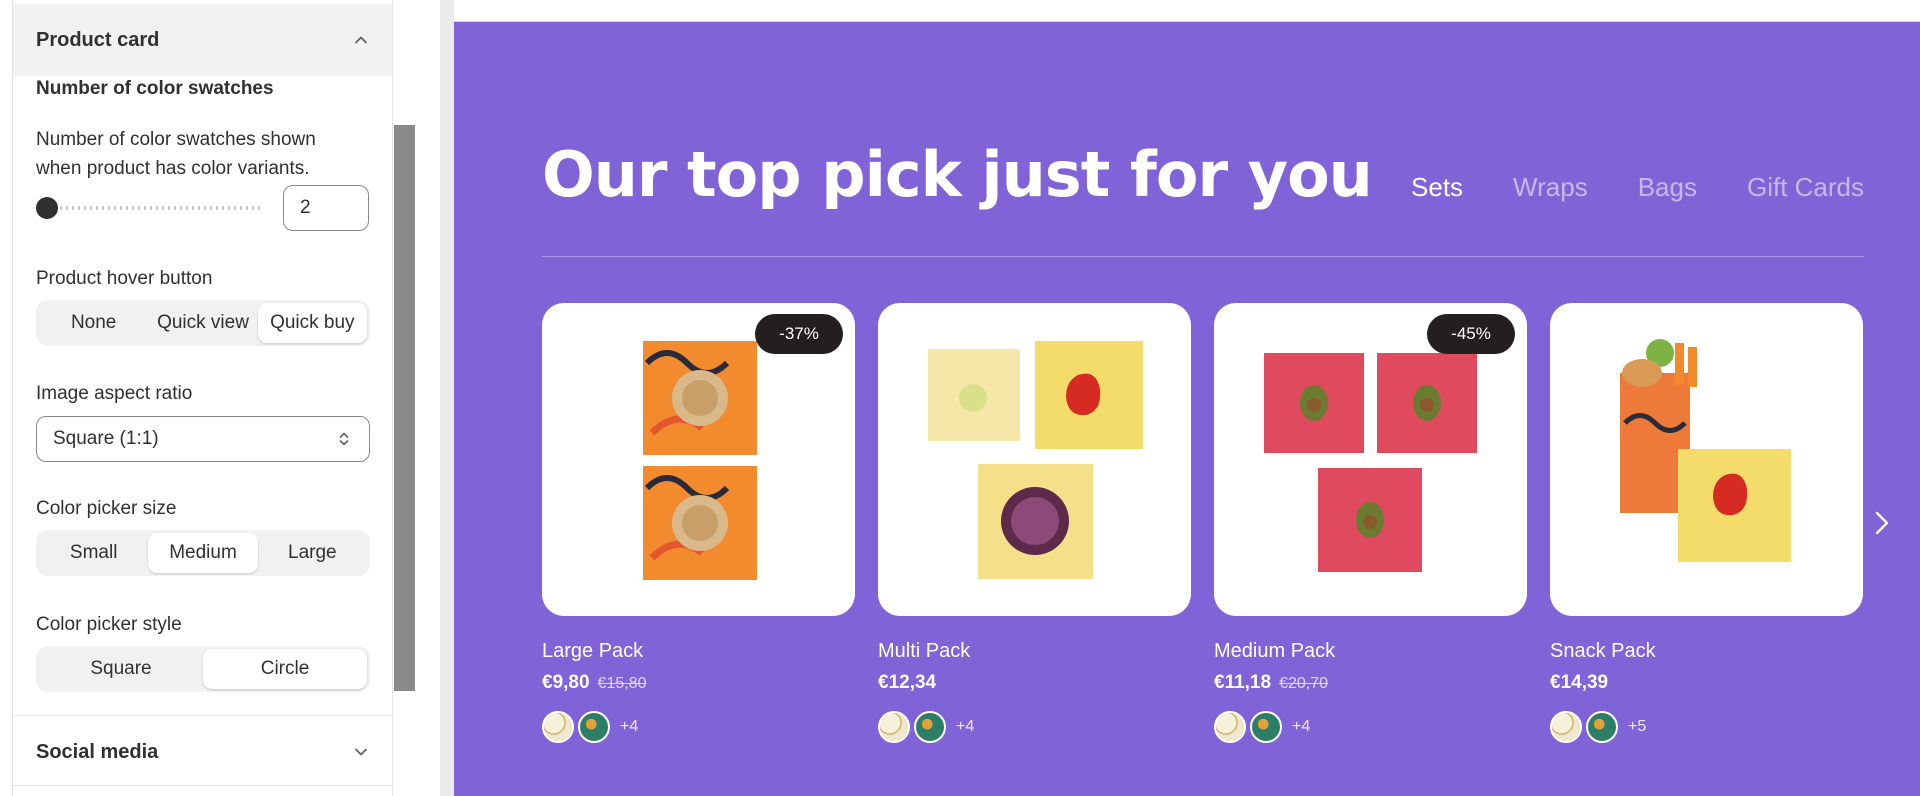  What do you see at coordinates (312, 323) in the screenshot?
I see `hover-option-quick-buy: Quick buy` at bounding box center [312, 323].